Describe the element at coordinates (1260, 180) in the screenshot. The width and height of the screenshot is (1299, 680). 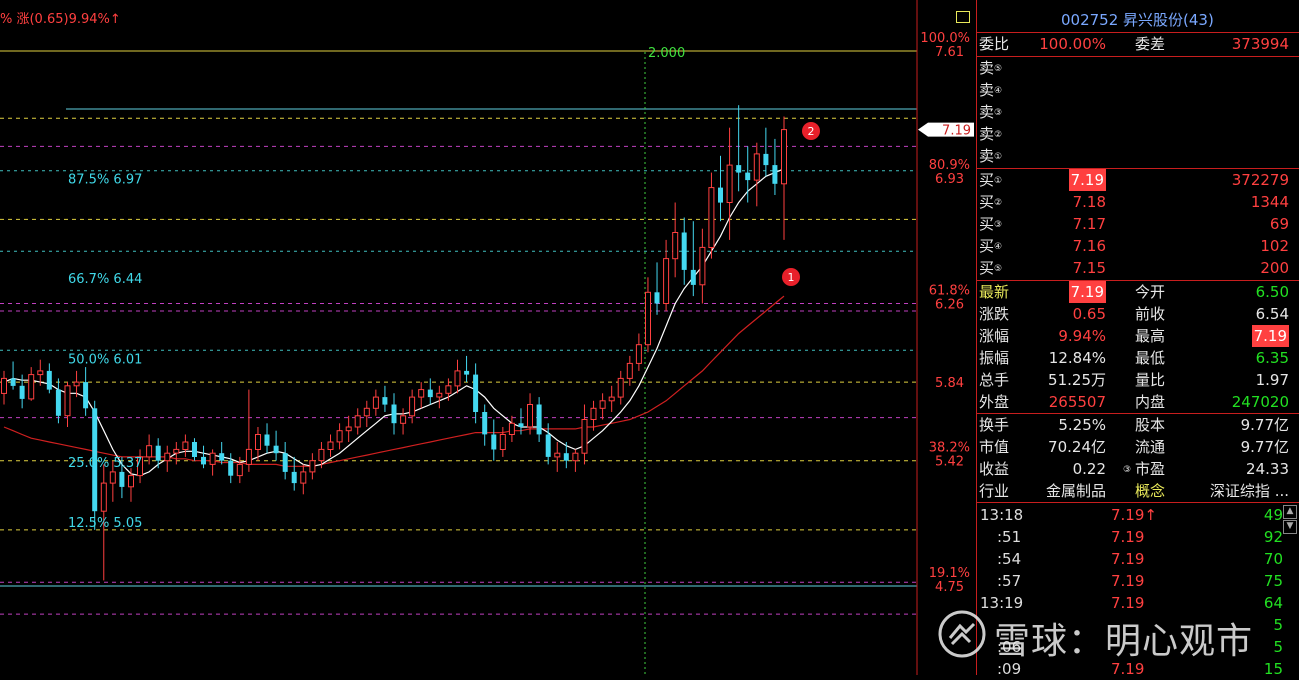
I see `bid-volume: 372279` at that location.